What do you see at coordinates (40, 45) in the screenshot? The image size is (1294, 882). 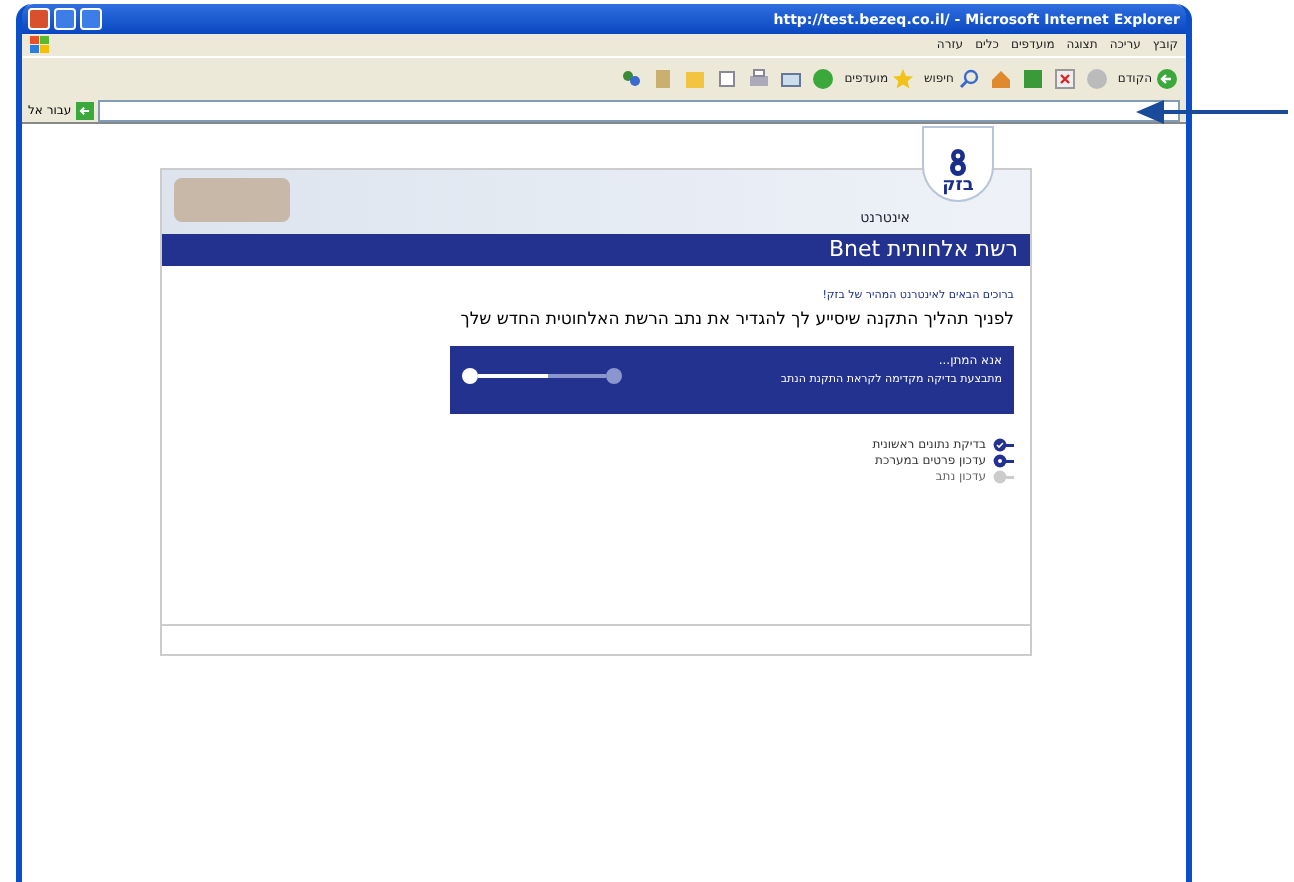 I see `windows-logo-icon` at bounding box center [40, 45].